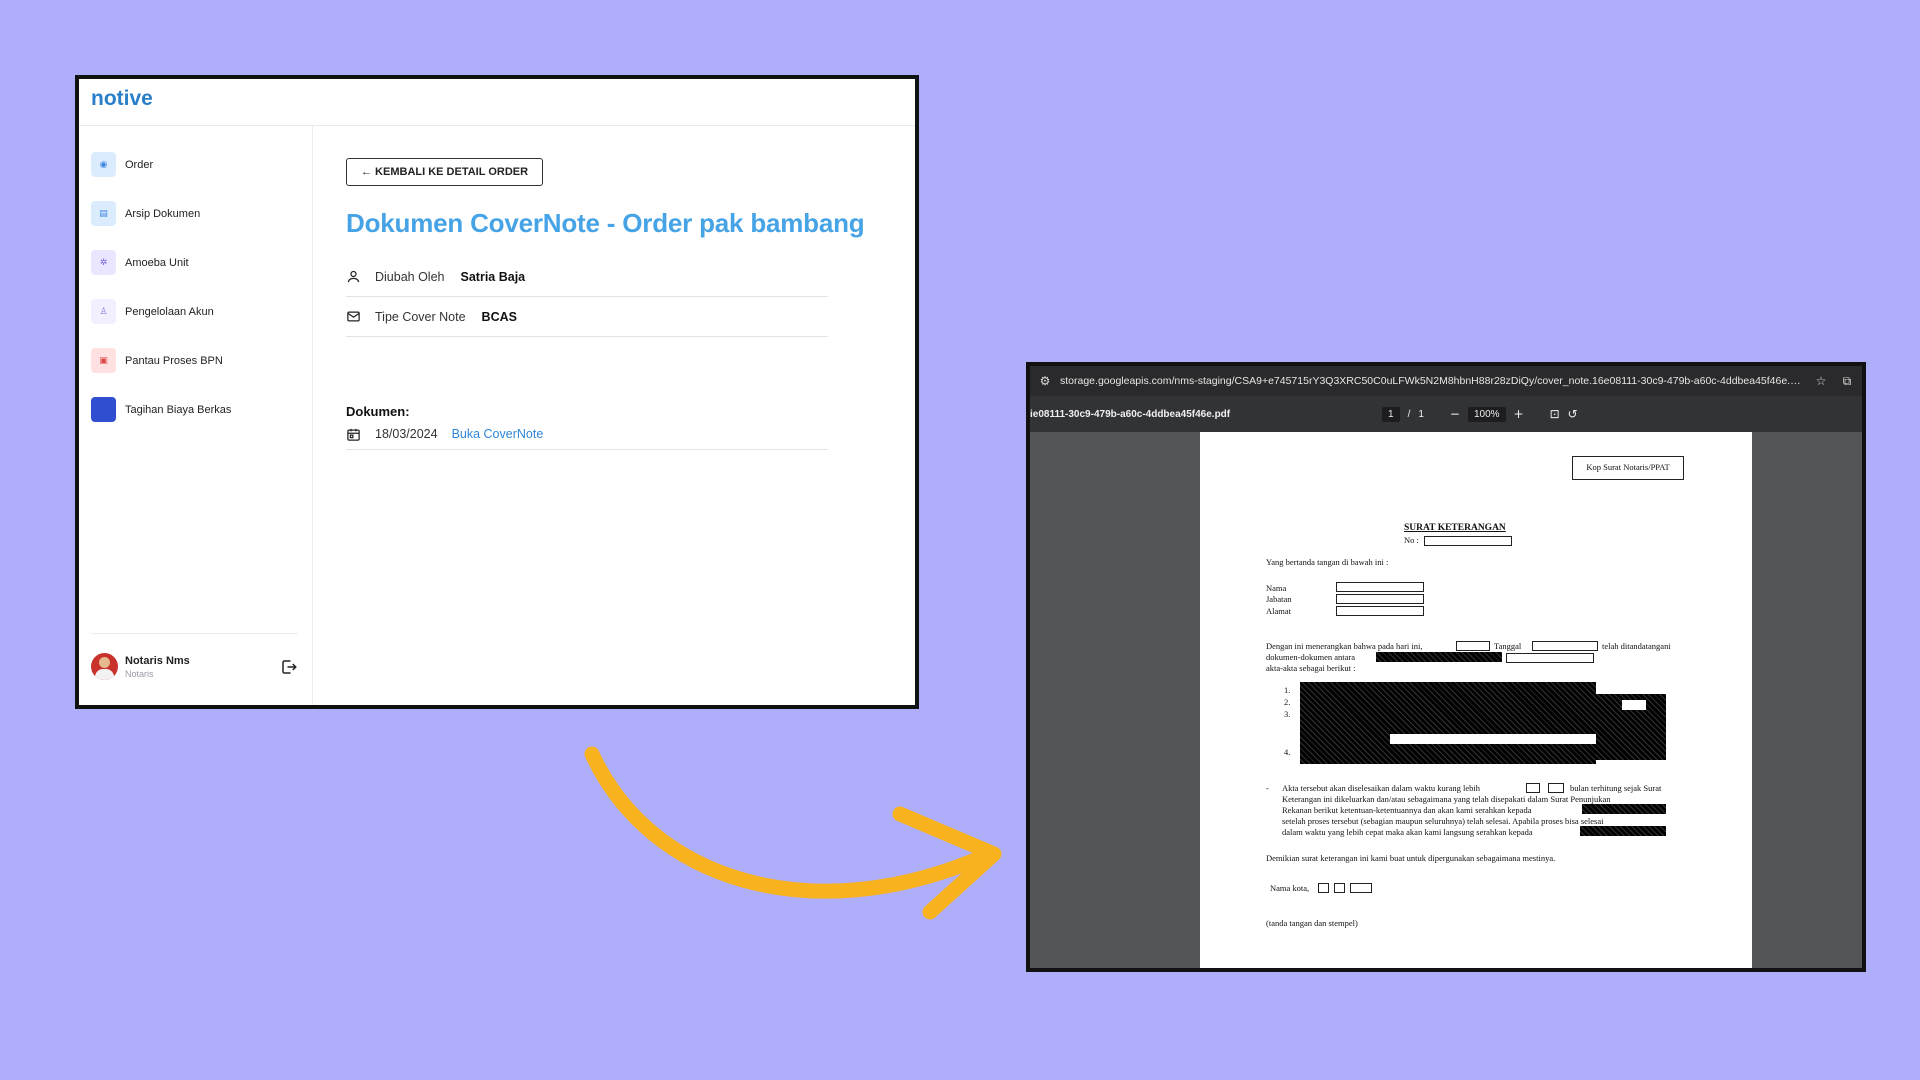 The width and height of the screenshot is (1920, 1080). I want to click on sidebar-item-pengelolaan-akun: ♙ Pengelolaan Akun, so click(195, 311).